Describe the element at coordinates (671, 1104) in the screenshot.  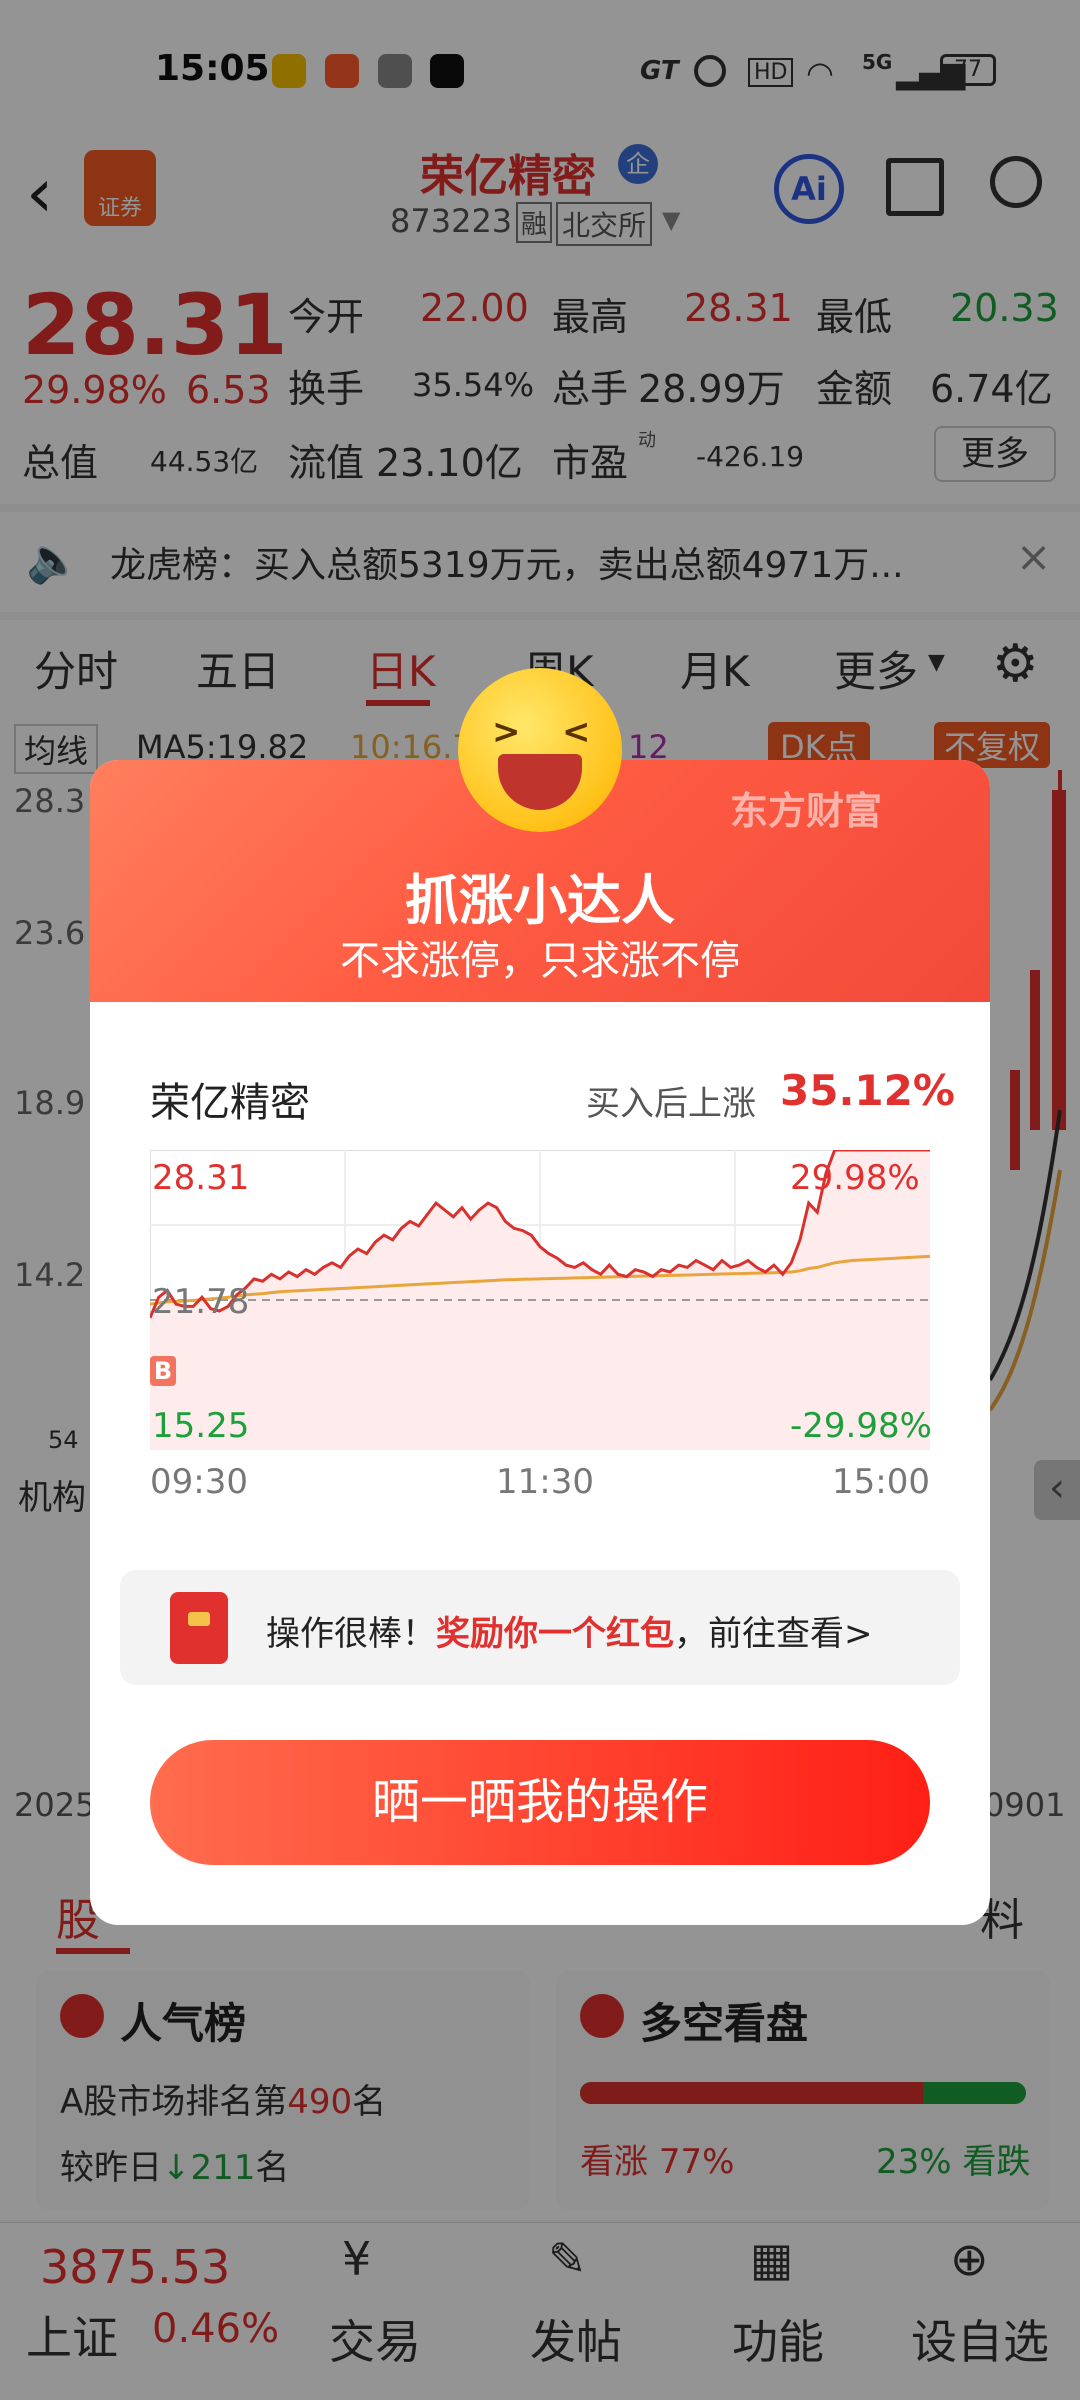
I see `gain-label: 买入后上涨` at that location.